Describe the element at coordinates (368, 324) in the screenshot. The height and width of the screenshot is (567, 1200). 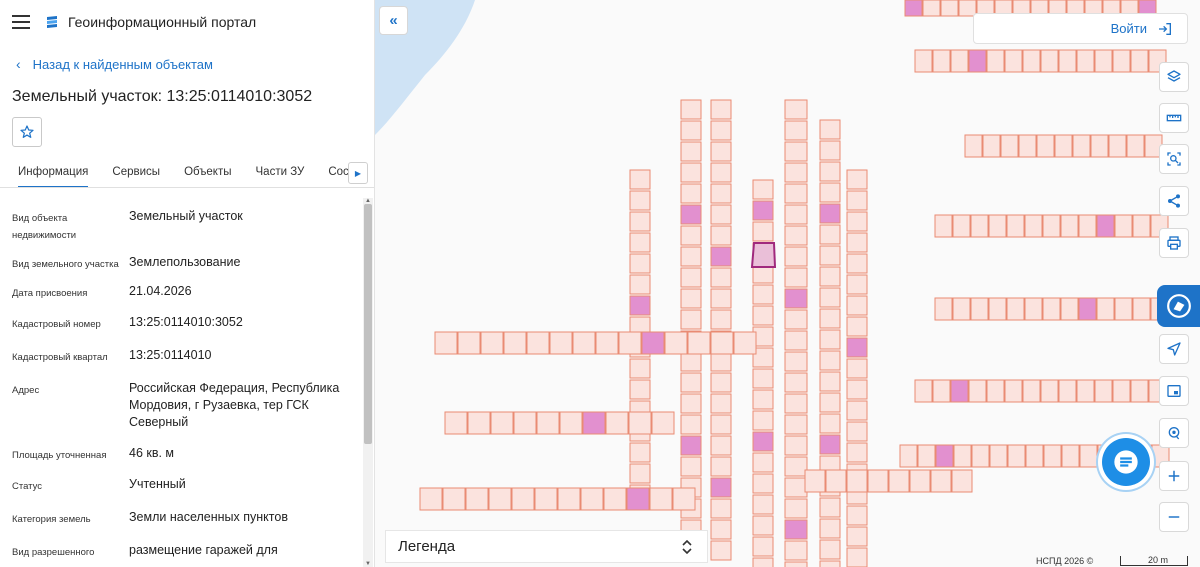
I see `scrollbar-thumb` at that location.